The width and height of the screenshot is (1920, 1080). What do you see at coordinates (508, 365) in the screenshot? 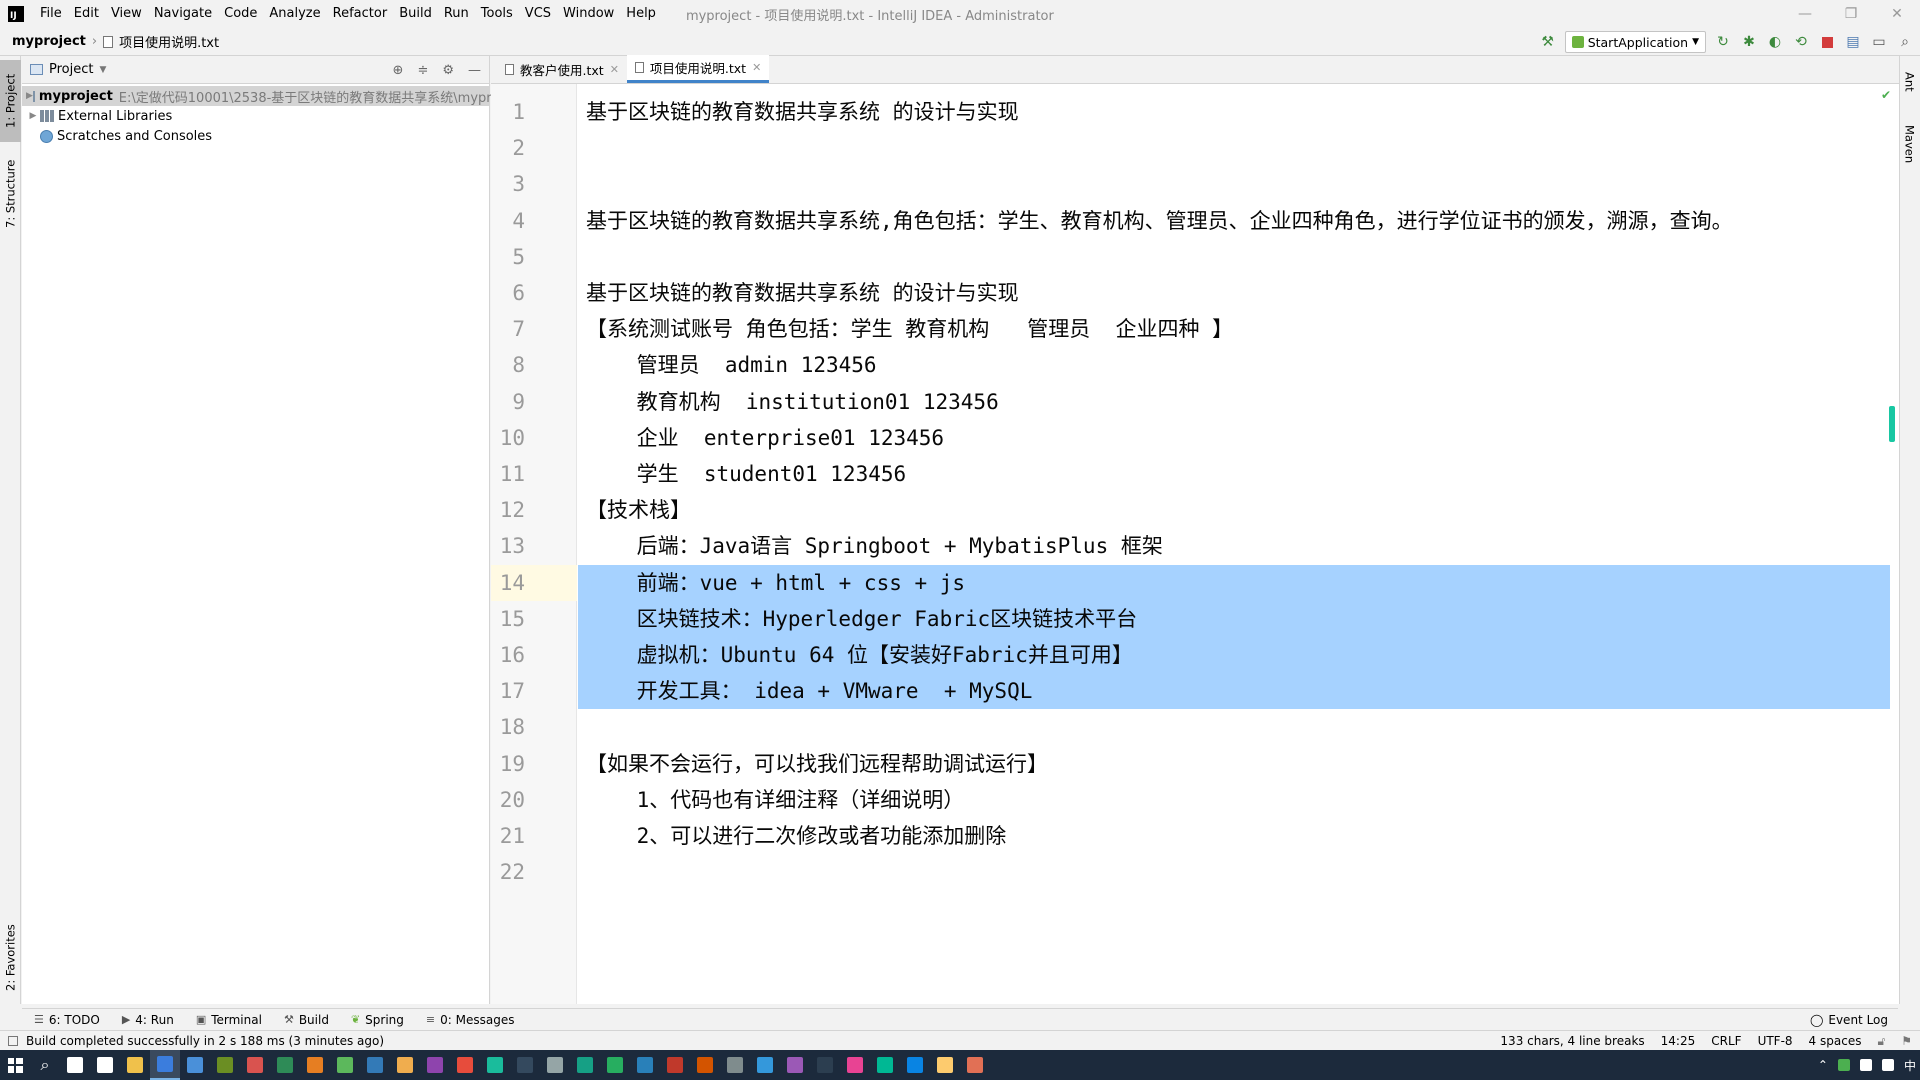
I see `line-number: 8` at bounding box center [508, 365].